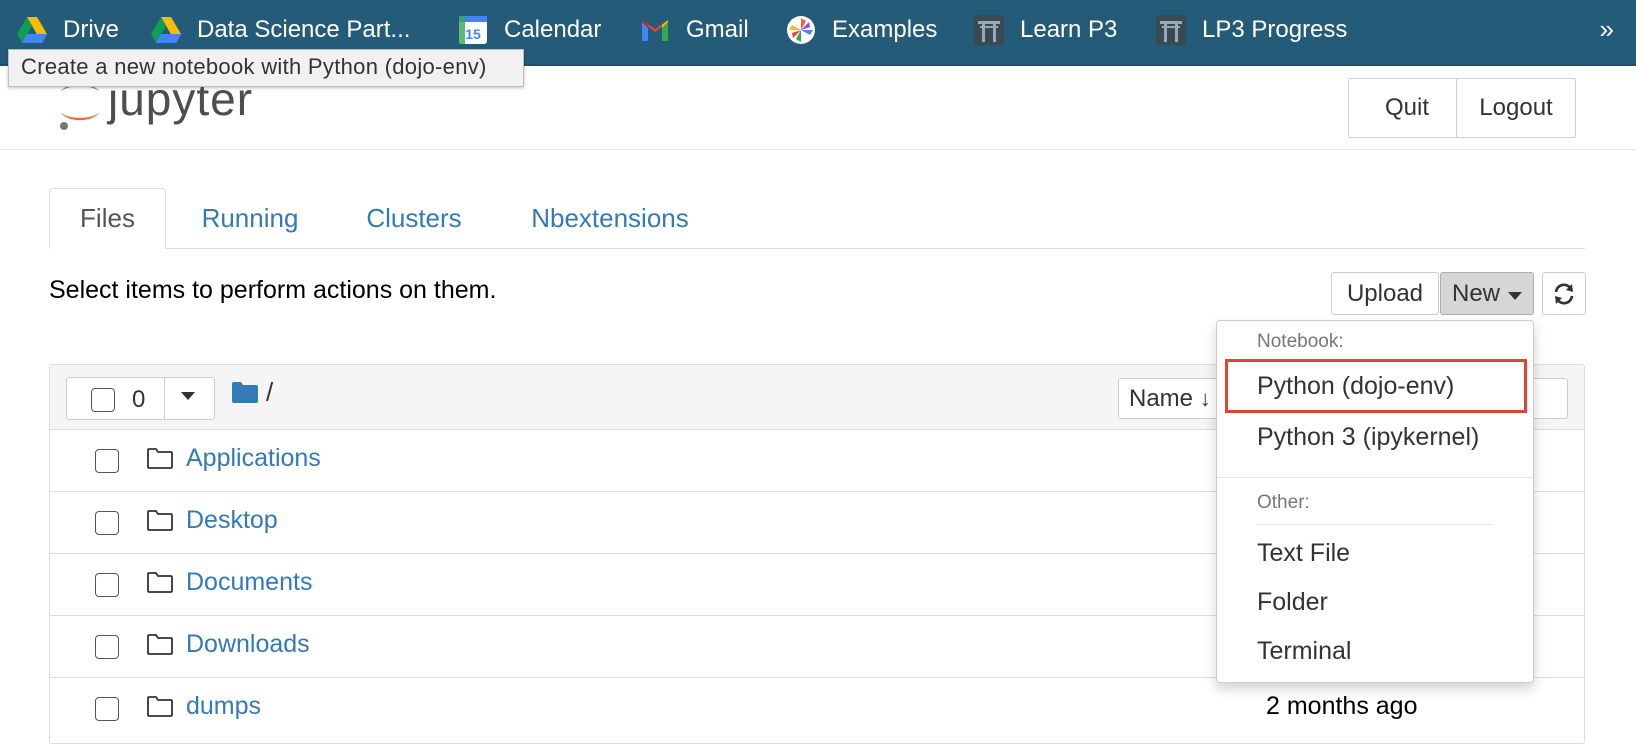  I want to click on item-name-link: dumps, so click(223, 706).